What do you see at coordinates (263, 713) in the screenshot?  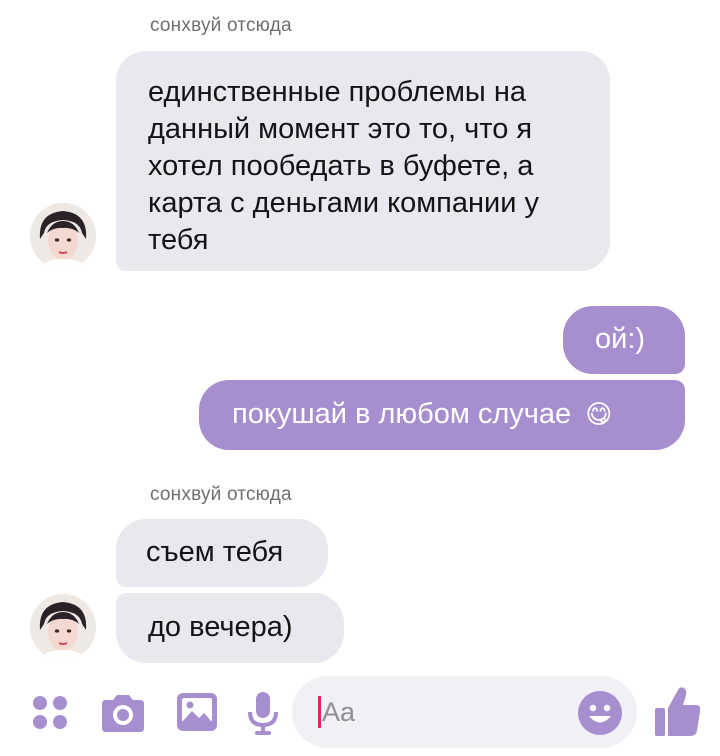 I see `microphone-icon` at bounding box center [263, 713].